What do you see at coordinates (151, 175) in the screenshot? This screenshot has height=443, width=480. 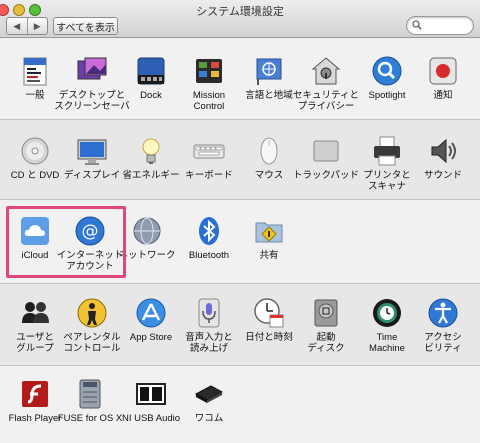 I see `pane-label: 省エネルギー` at bounding box center [151, 175].